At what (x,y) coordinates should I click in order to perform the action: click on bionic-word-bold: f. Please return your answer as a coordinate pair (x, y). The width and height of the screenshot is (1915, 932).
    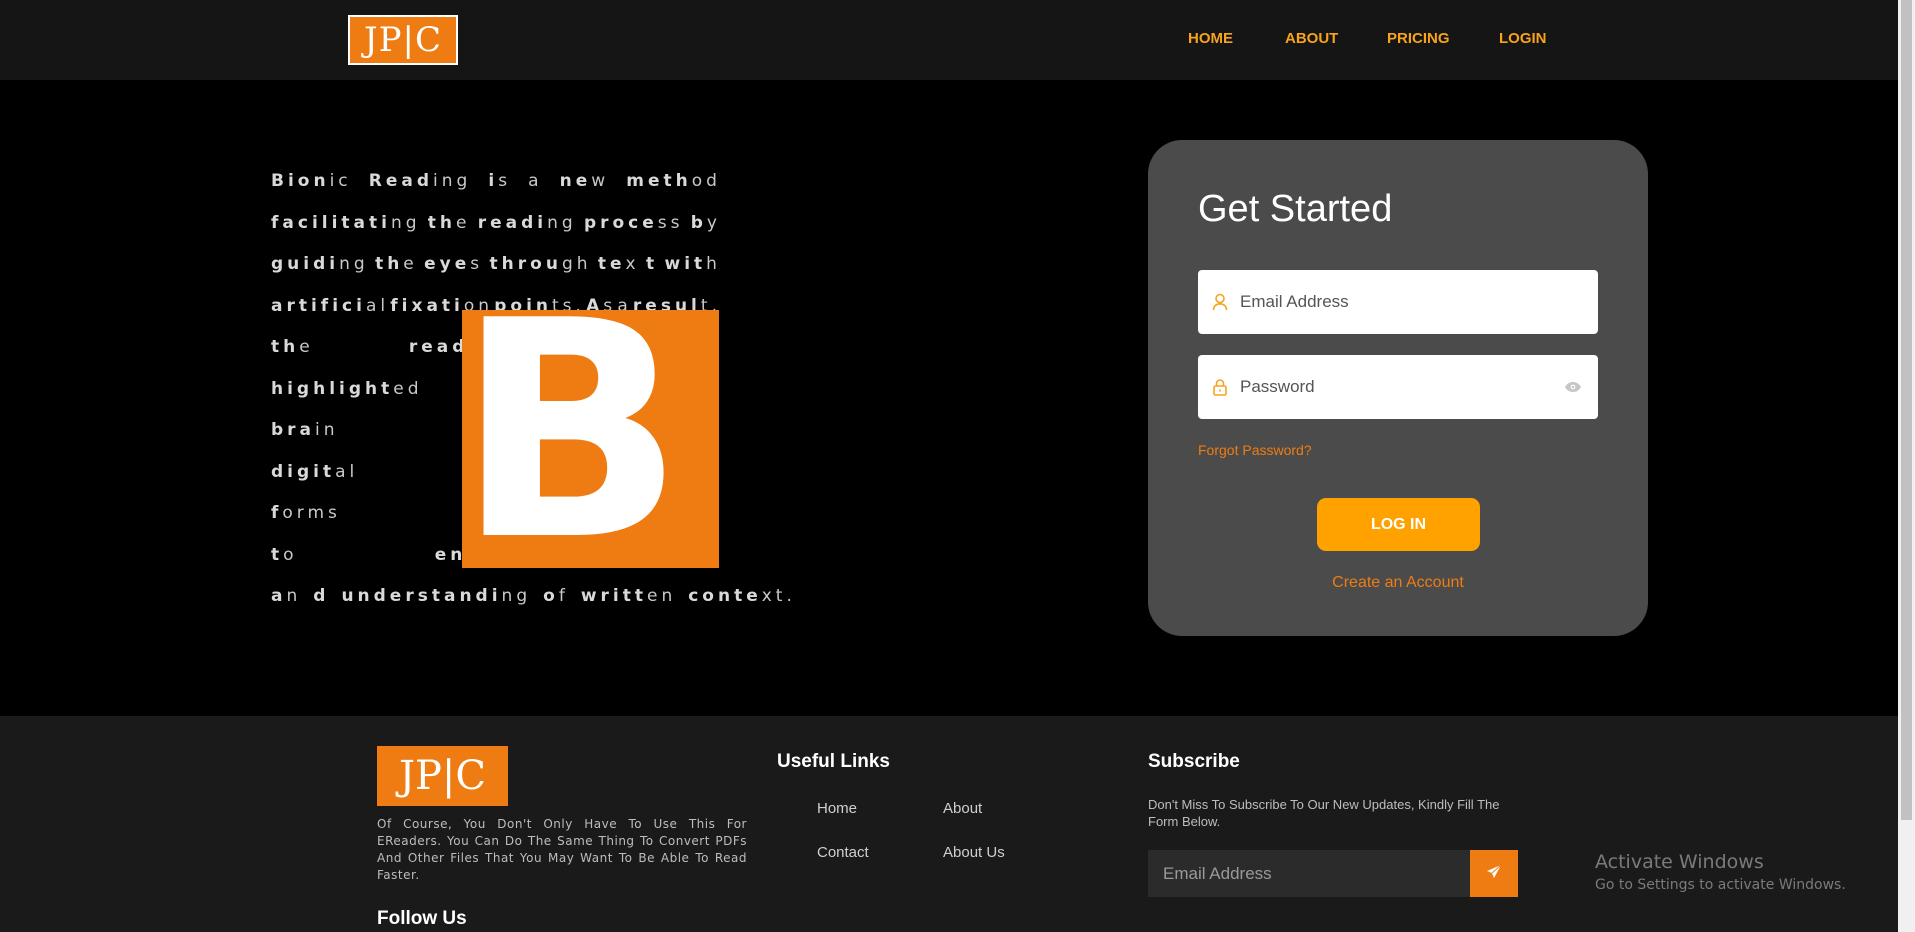
    Looking at the image, I should click on (277, 513).